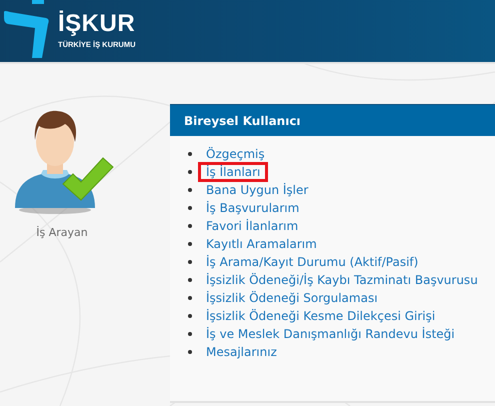 The height and width of the screenshot is (406, 495). Describe the element at coordinates (332, 120) in the screenshot. I see `panel-title: Bireysel Kullanıcı` at that location.